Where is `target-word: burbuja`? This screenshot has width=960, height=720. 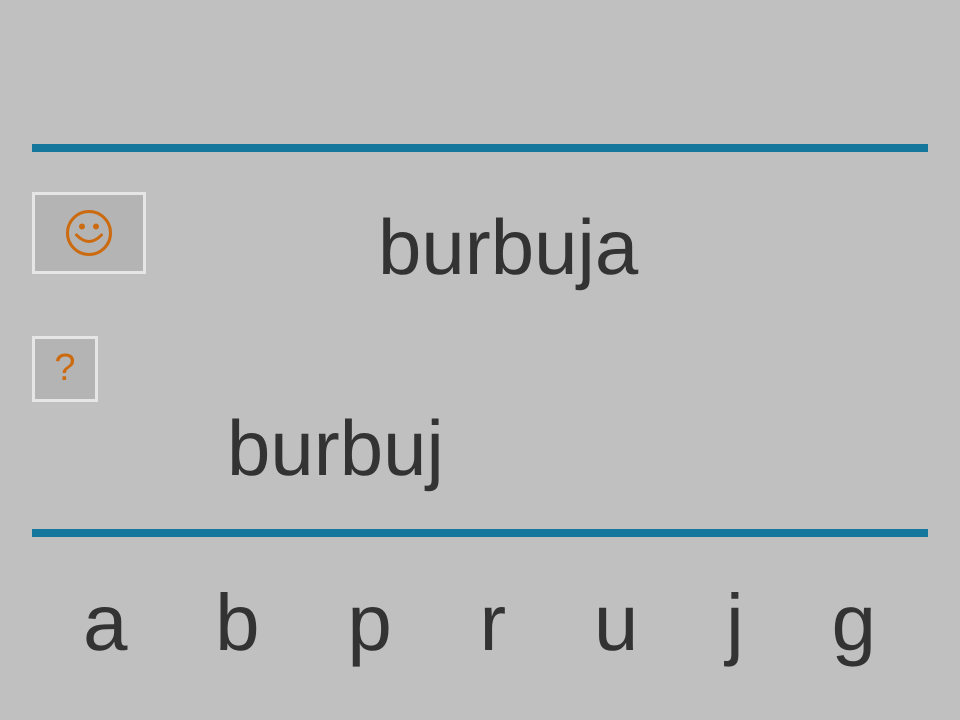 target-word: burbuja is located at coordinates (508, 248).